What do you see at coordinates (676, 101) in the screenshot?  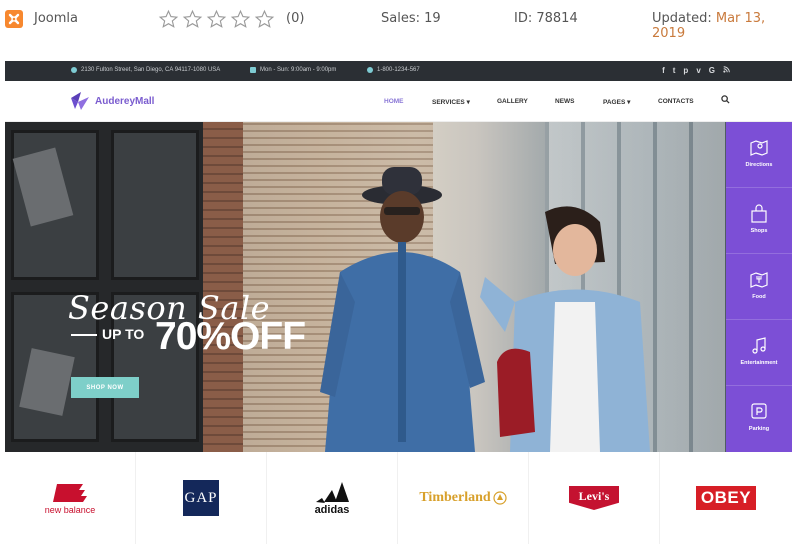 I see `nav-contacts: CONTACTS` at bounding box center [676, 101].